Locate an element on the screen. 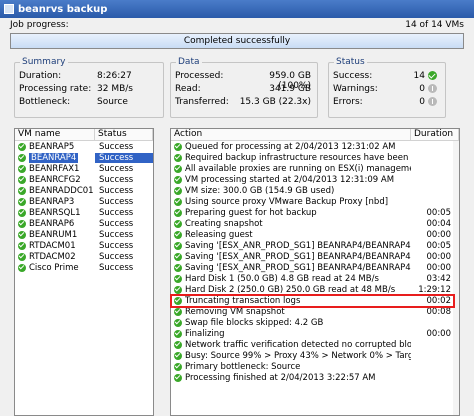 This screenshot has height=416, width=474. vm-list-item: BEANRAP5 Success is located at coordinates (84, 146).